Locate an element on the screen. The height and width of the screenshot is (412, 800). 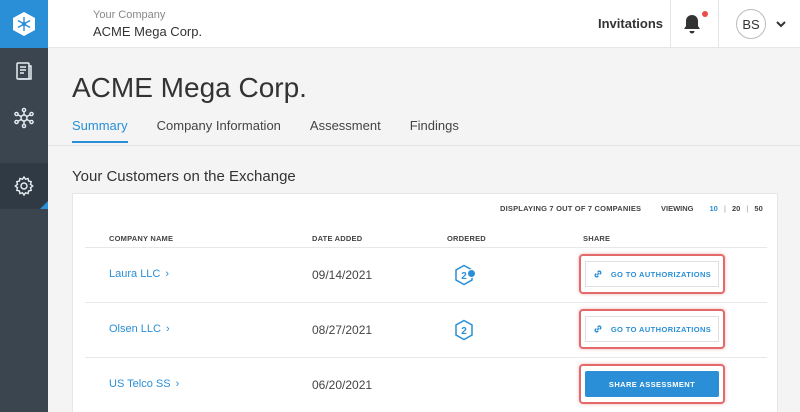
app-logo is located at coordinates (24, 24).